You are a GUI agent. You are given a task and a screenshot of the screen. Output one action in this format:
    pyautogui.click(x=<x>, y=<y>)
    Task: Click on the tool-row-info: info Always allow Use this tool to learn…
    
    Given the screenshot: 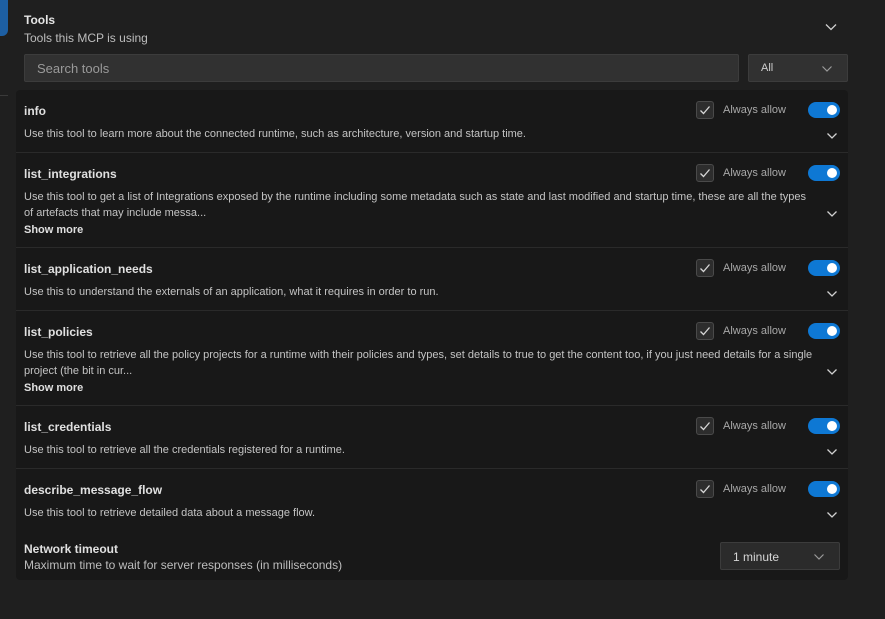 What is the action you would take?
    pyautogui.click(x=432, y=121)
    